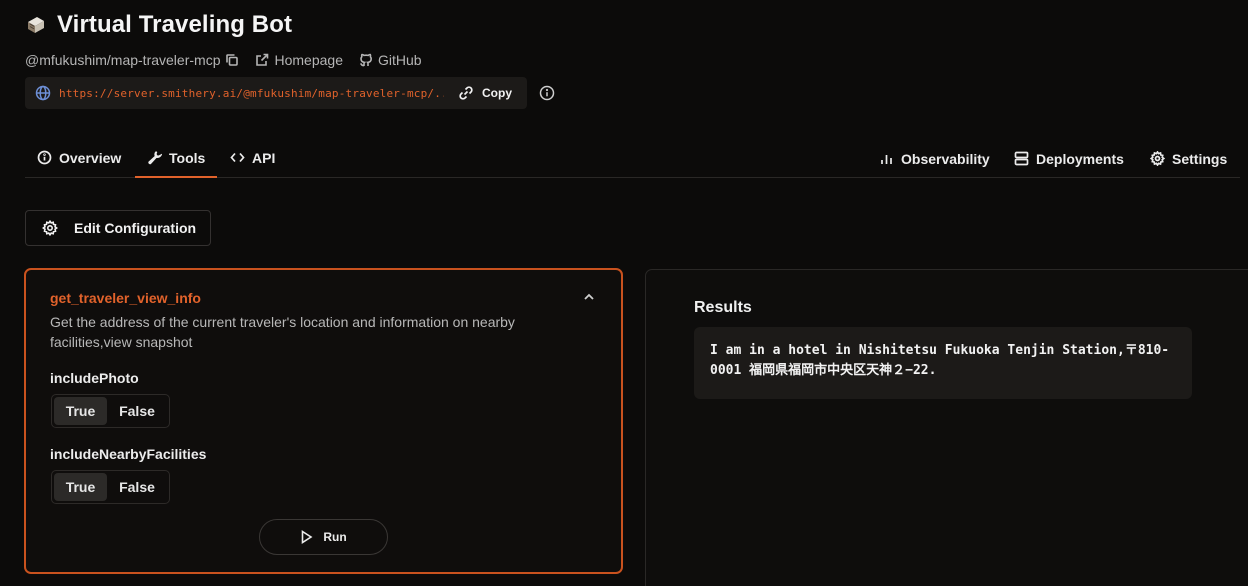 Image resolution: width=1248 pixels, height=586 pixels. What do you see at coordinates (466, 93) in the screenshot?
I see `link-icon` at bounding box center [466, 93].